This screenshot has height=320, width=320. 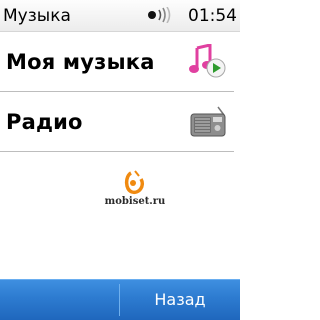 What do you see at coordinates (208, 61) in the screenshot?
I see `music-library-icon` at bounding box center [208, 61].